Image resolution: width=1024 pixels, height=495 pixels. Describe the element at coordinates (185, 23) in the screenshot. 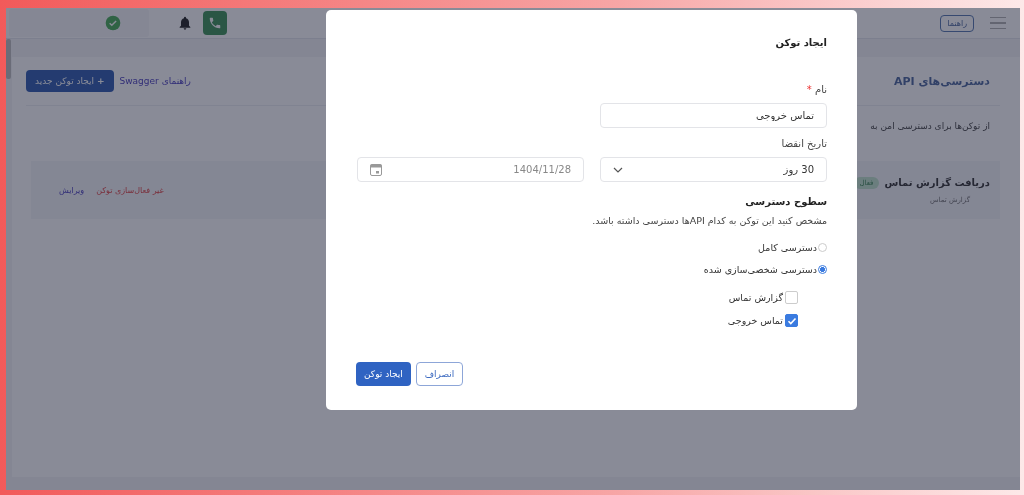

I see `bell-icon` at that location.